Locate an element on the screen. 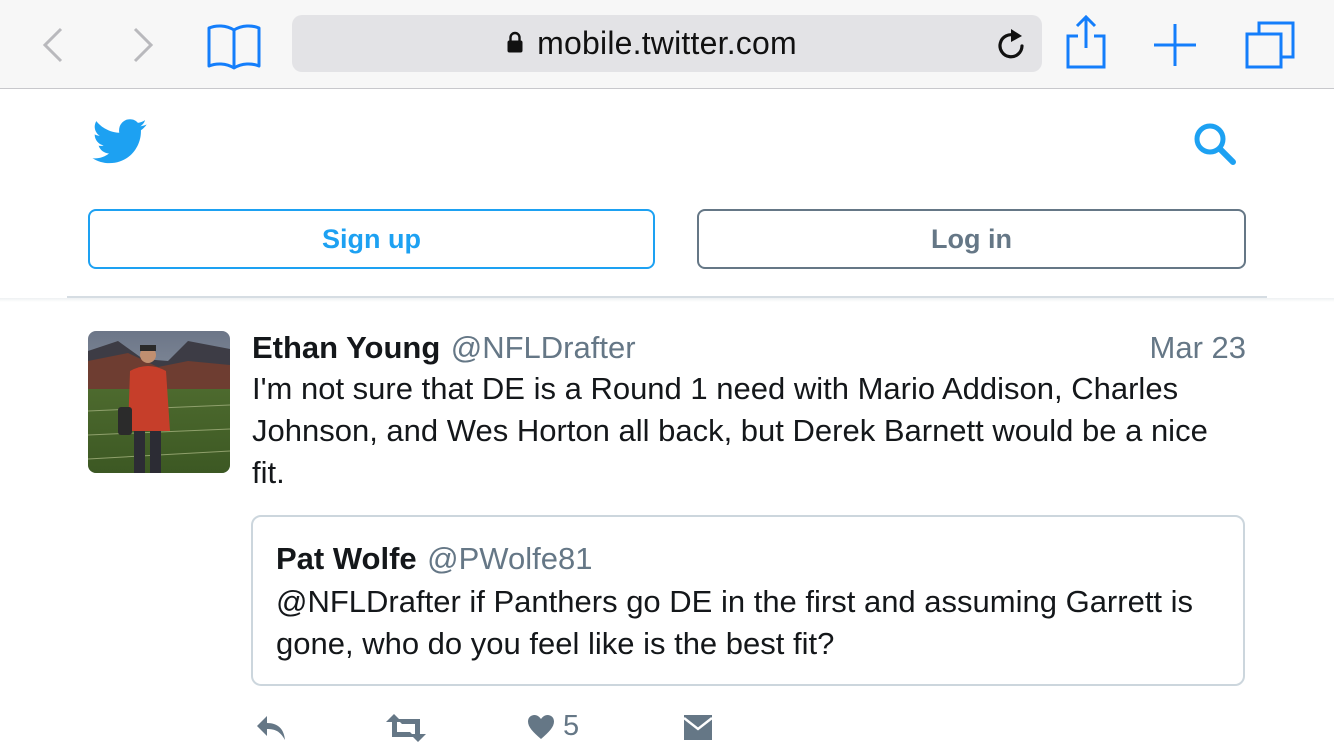 The image size is (1334, 750). browser-toolbar: mobile.twitter.com is located at coordinates (667, 44).